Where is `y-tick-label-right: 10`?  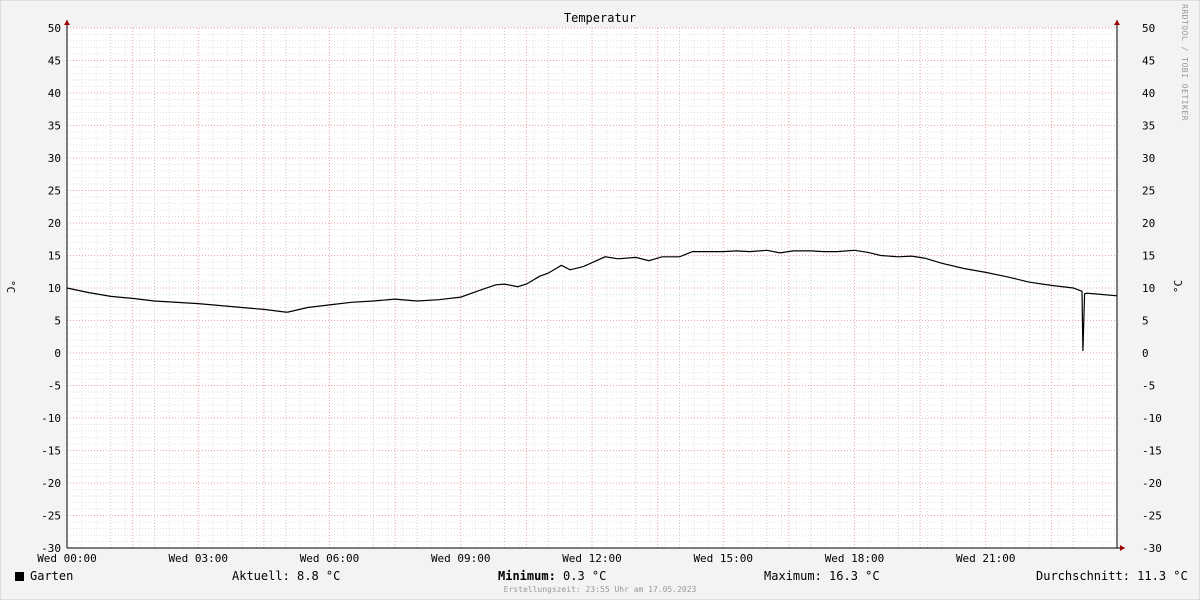
y-tick-label-right: 10 is located at coordinates (1148, 288).